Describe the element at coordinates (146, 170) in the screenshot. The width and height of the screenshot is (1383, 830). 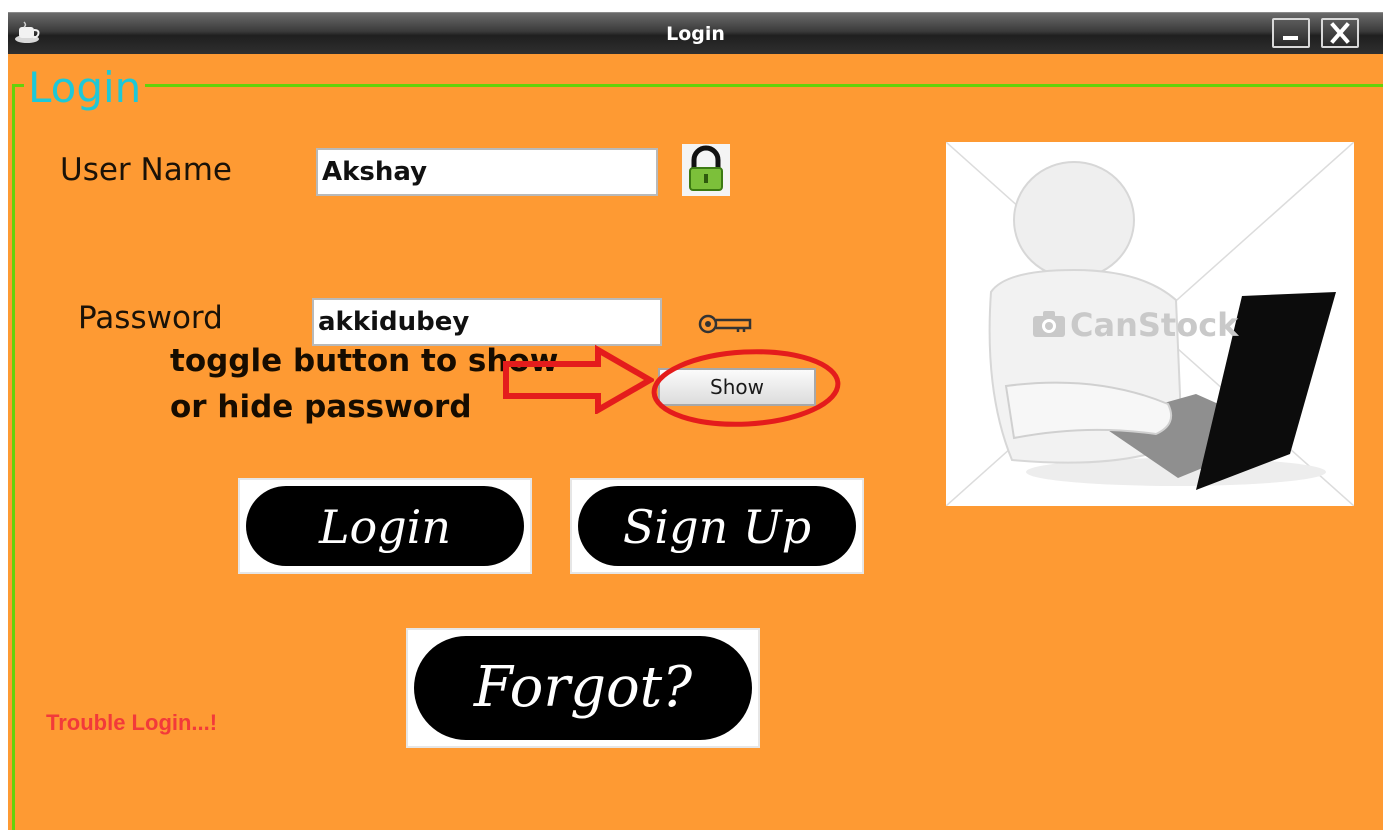
I see `username-label: User Name` at that location.